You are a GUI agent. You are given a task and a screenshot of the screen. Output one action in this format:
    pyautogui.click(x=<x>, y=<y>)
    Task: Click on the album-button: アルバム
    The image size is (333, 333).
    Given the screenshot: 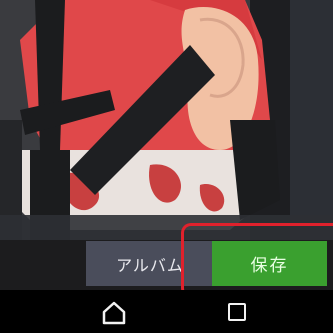 What is the action you would take?
    pyautogui.click(x=150, y=263)
    